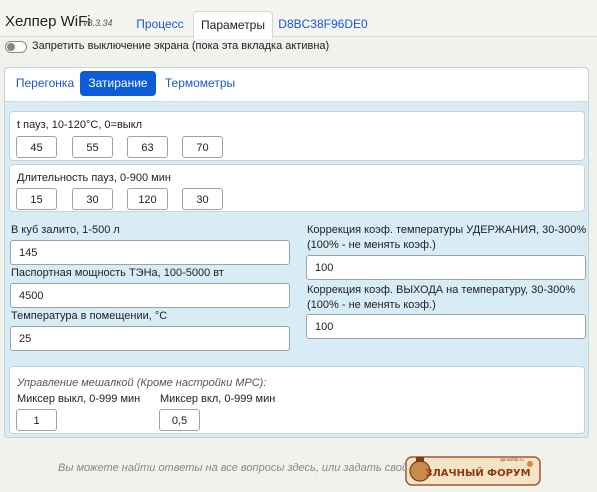 This screenshot has height=492, width=597. Describe the element at coordinates (371, 245) in the screenshot. I see `hold-correction-hint: (100% - не менять коэф.)` at that location.